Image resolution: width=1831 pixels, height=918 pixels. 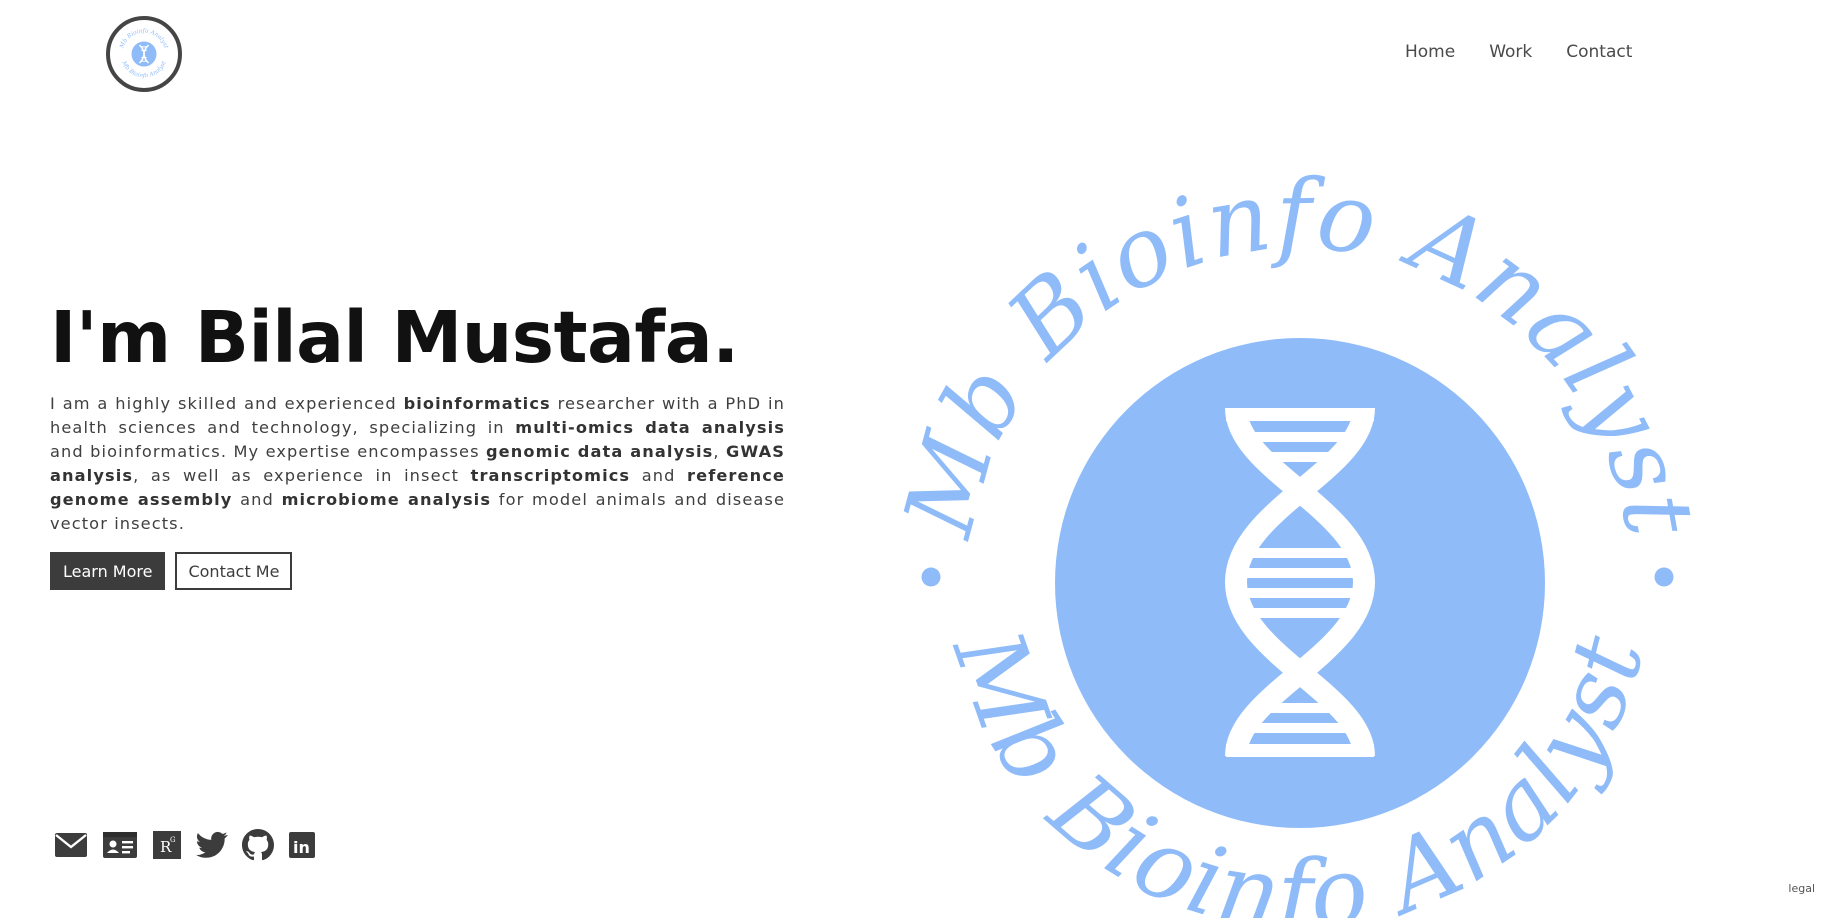 I want to click on ring-dot-right, so click(x=1664, y=577).